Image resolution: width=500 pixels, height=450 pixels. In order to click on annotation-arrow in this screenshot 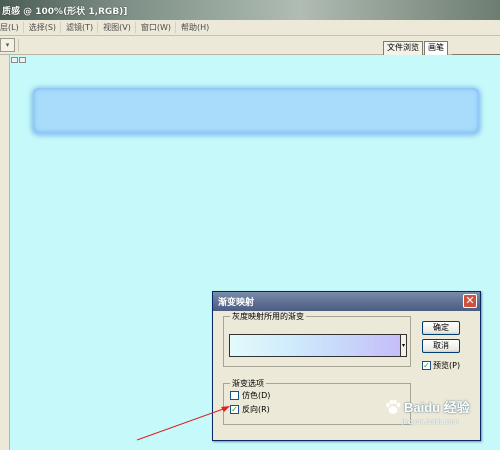, I will do `click(183, 423)`.